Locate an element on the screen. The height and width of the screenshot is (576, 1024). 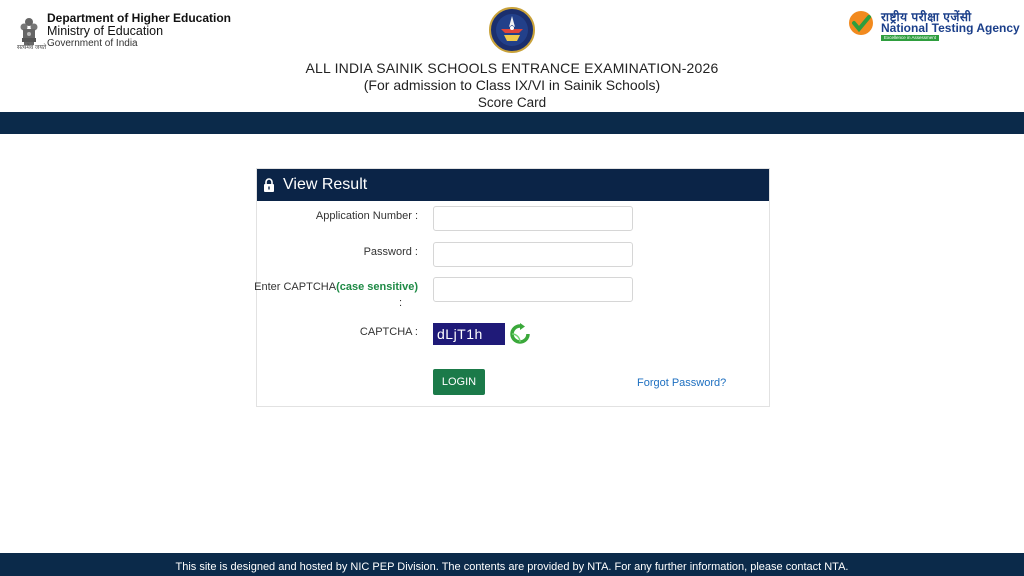
captcha-input is located at coordinates (533, 289).